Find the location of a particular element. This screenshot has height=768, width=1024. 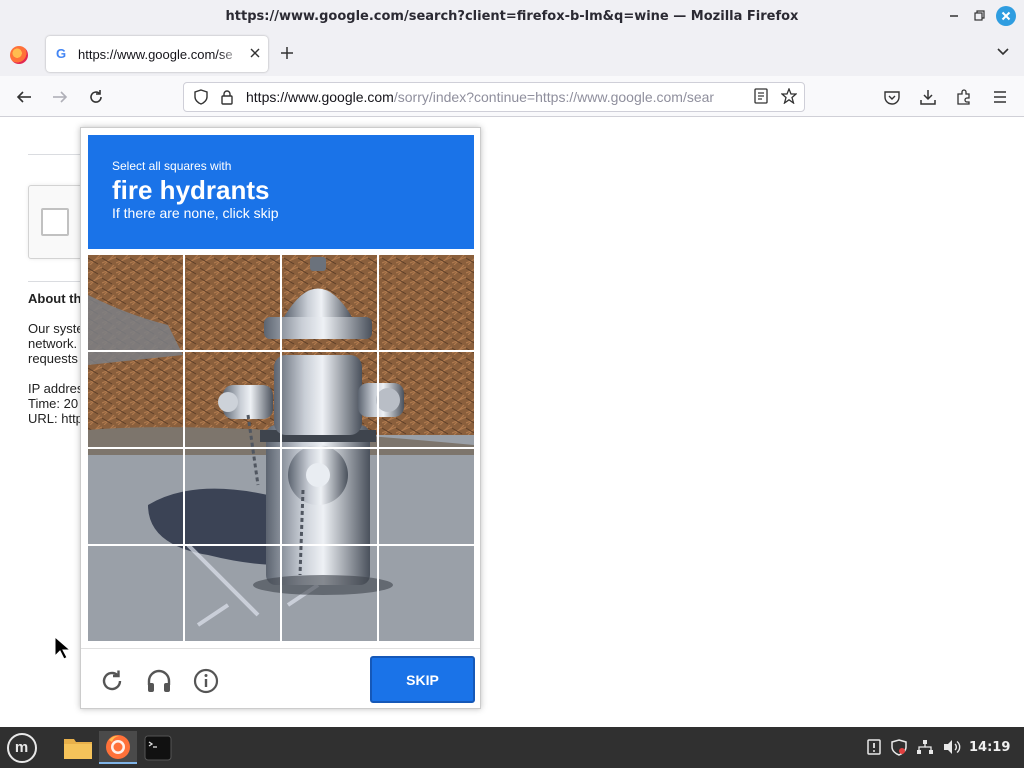

pocket-button is located at coordinates (892, 97).